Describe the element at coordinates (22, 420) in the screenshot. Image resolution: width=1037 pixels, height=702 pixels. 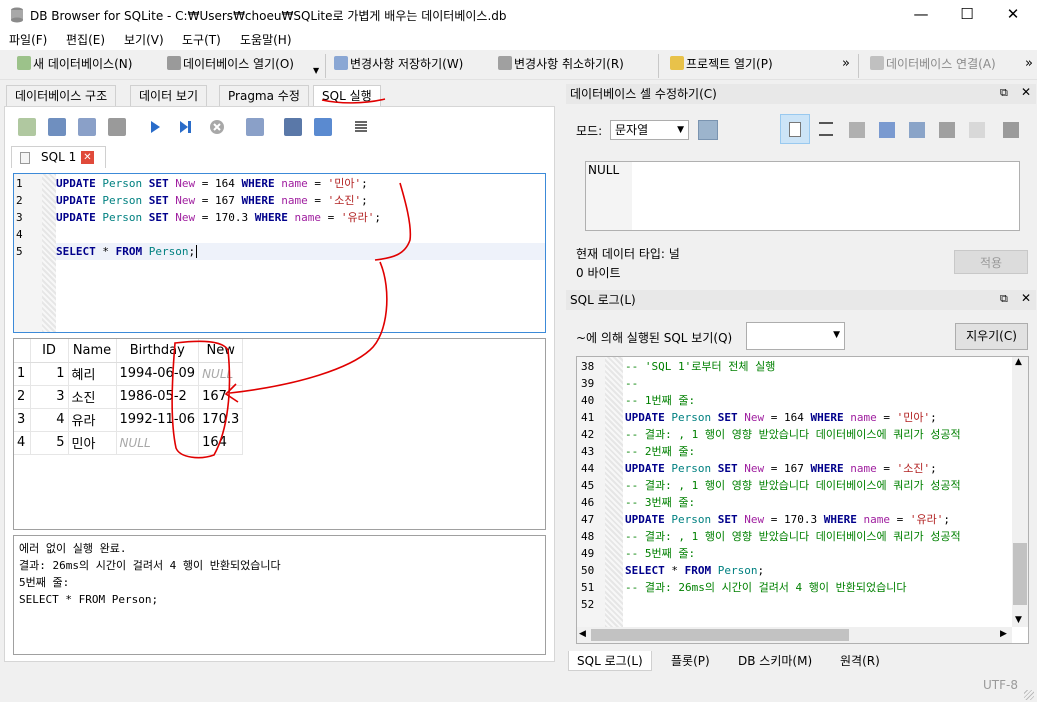
I see `row-number: 3` at that location.